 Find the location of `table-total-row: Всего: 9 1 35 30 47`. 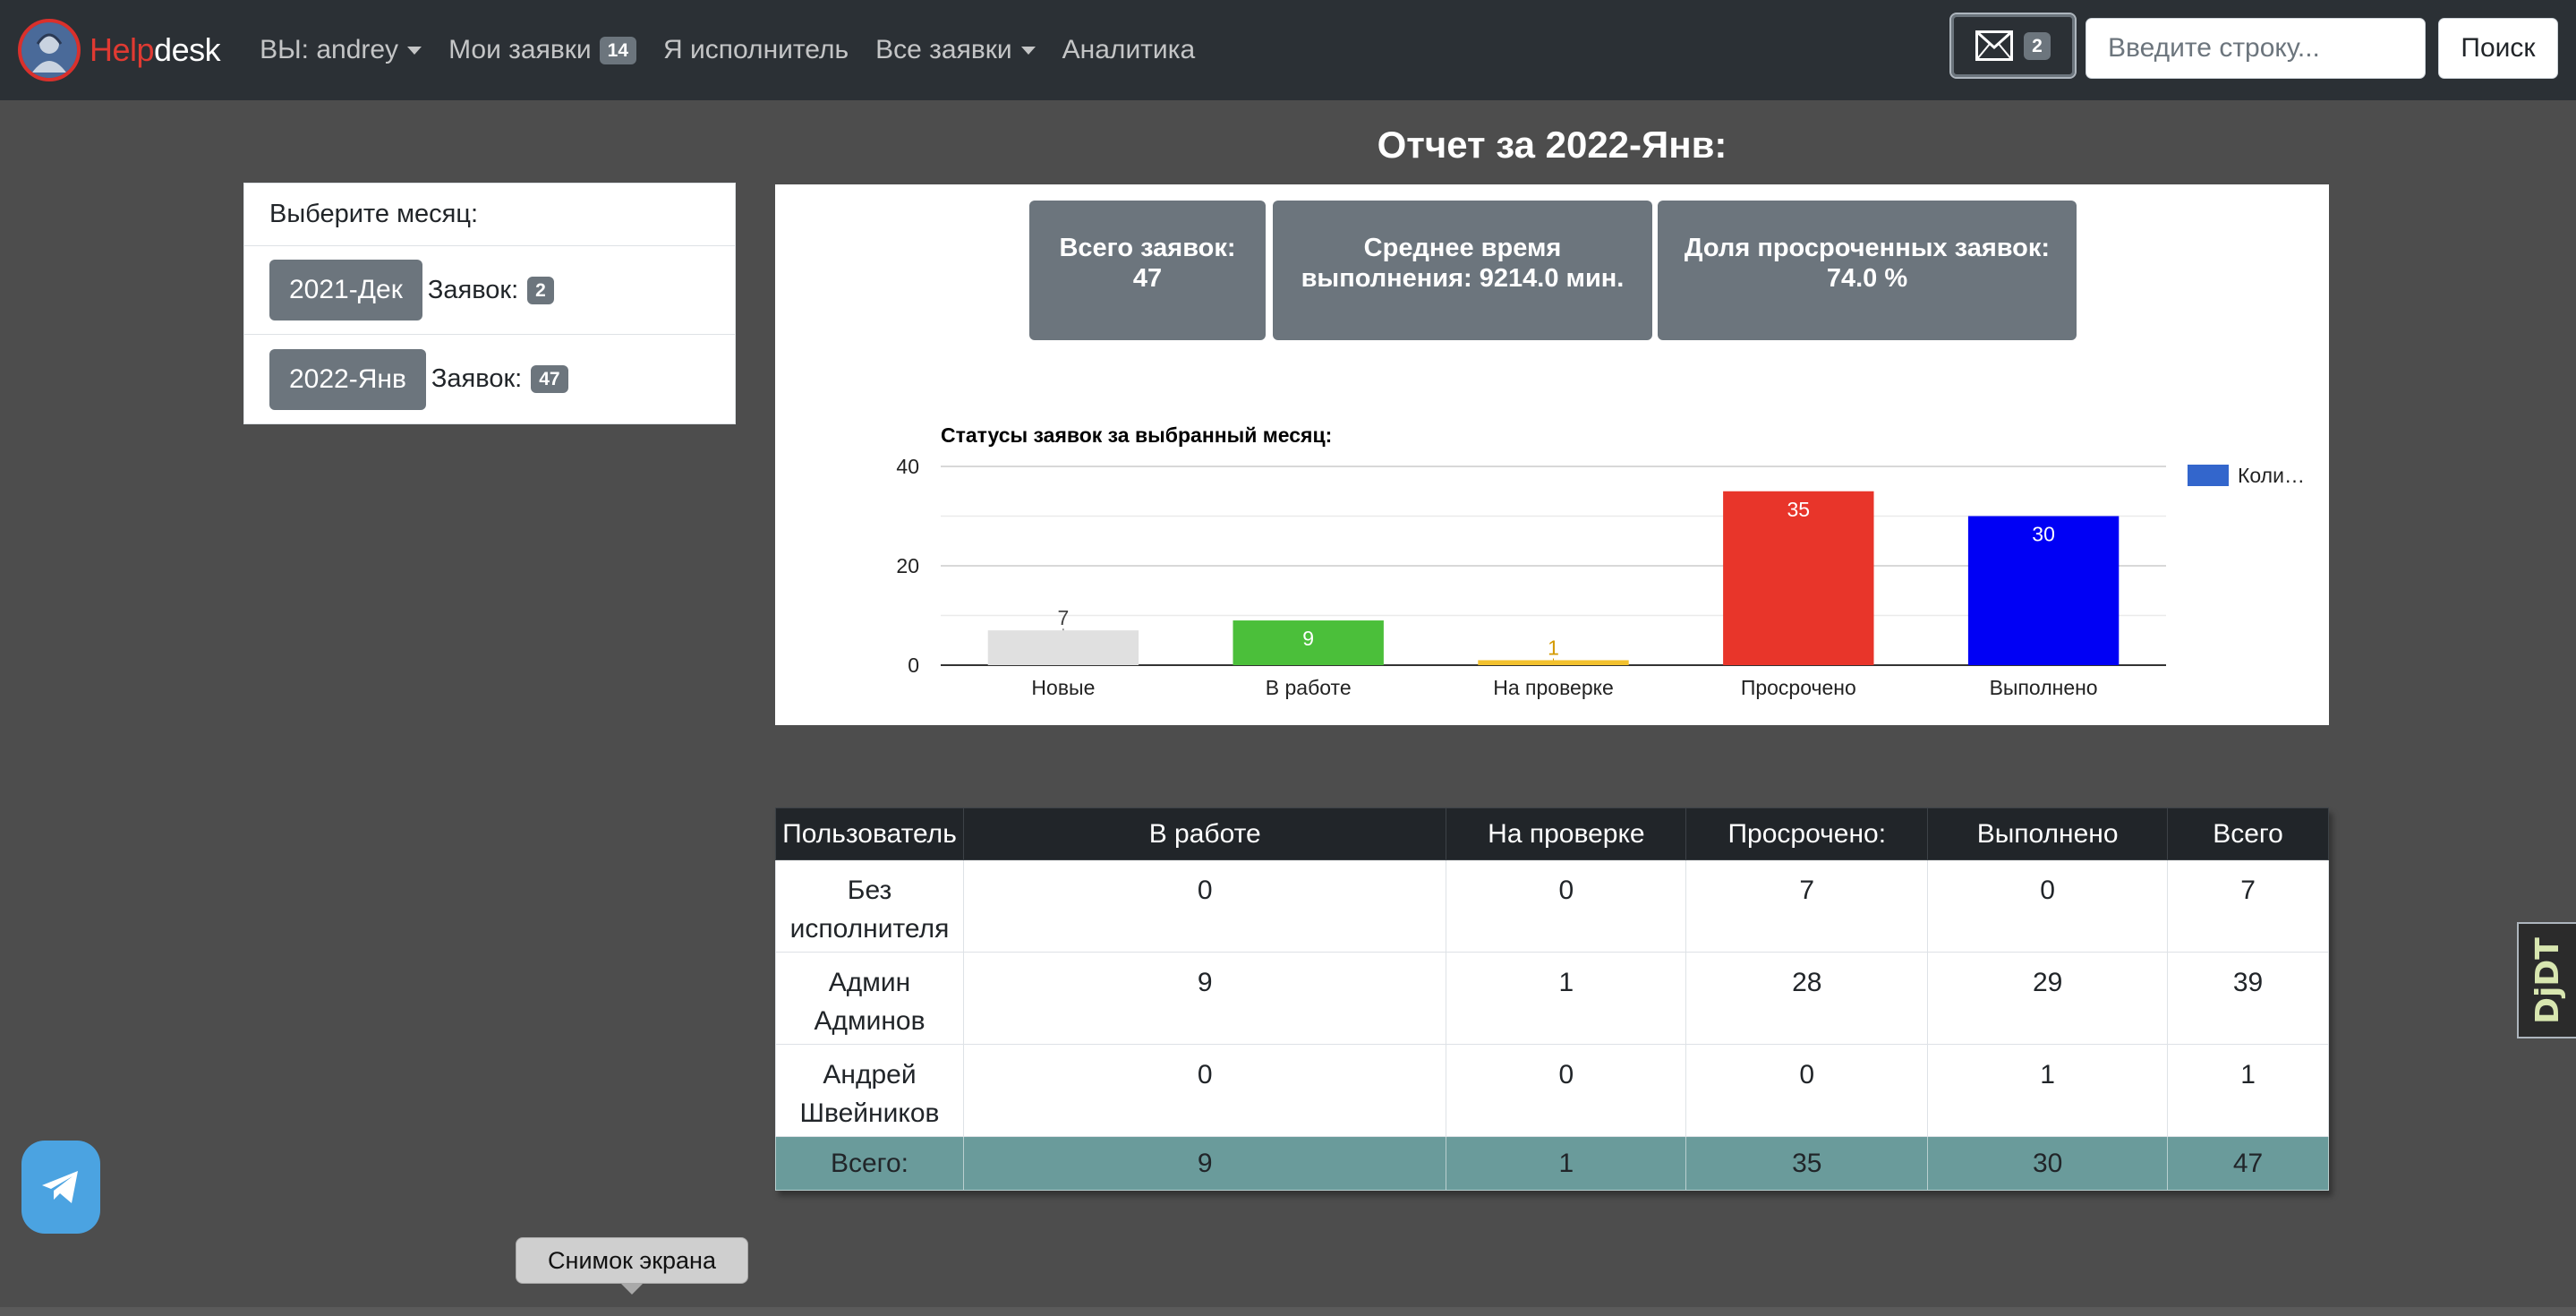

table-total-row: Всего: 9 1 35 30 47 is located at coordinates (1552, 1163).